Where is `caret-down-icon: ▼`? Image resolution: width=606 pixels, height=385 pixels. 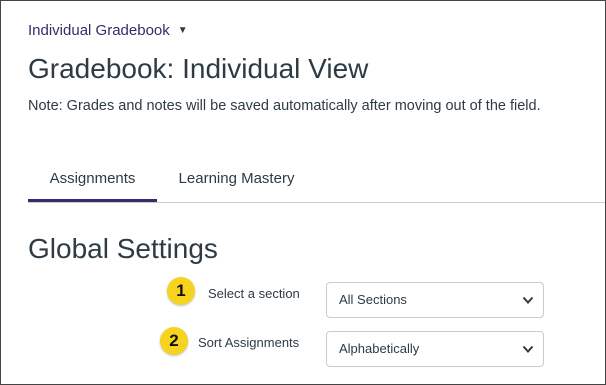 caret-down-icon: ▼ is located at coordinates (182, 30).